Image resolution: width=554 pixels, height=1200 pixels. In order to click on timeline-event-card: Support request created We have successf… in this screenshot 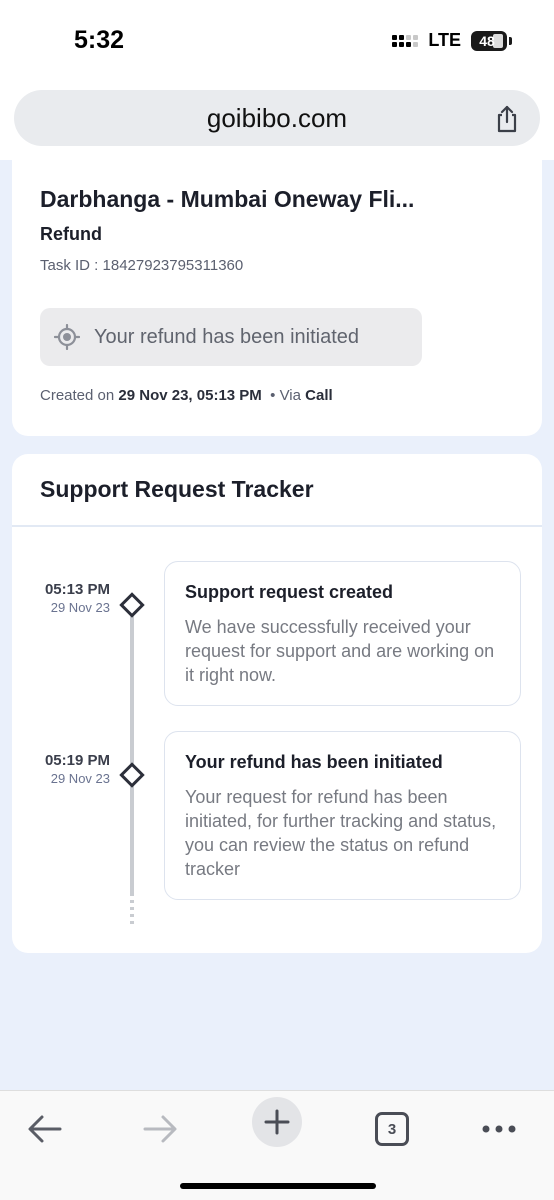, I will do `click(342, 633)`.